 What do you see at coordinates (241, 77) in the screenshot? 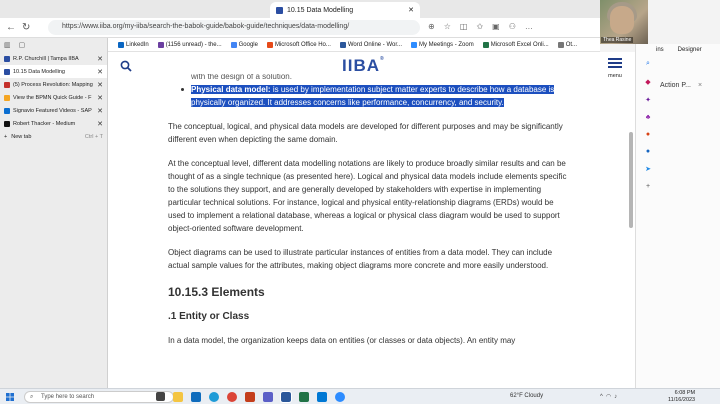
I see `cutoff-text: with the design of a solution.` at bounding box center [241, 77].